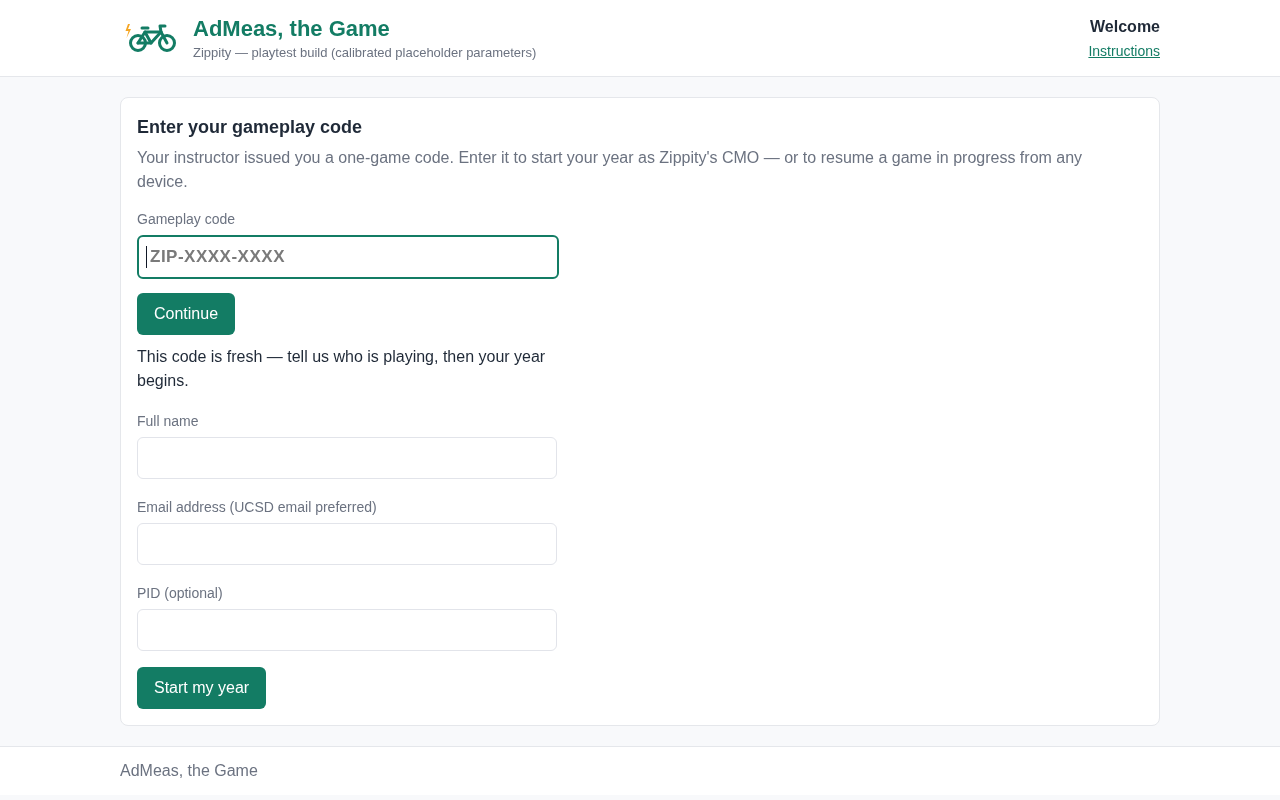 Image resolution: width=1280 pixels, height=800 pixels. What do you see at coordinates (180, 593) in the screenshot?
I see `field-label: PID (optional)` at bounding box center [180, 593].